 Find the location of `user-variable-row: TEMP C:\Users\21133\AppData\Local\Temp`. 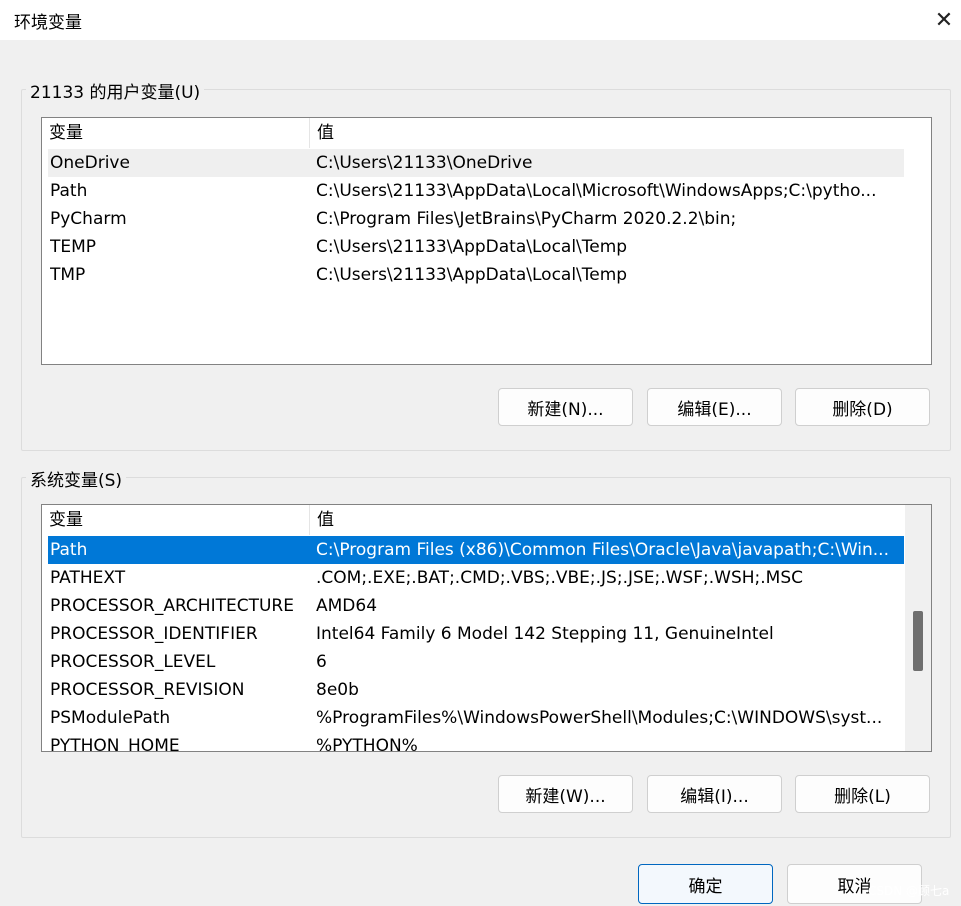

user-variable-row: TEMP C:\Users\21133\AppData\Local\Temp is located at coordinates (476, 247).